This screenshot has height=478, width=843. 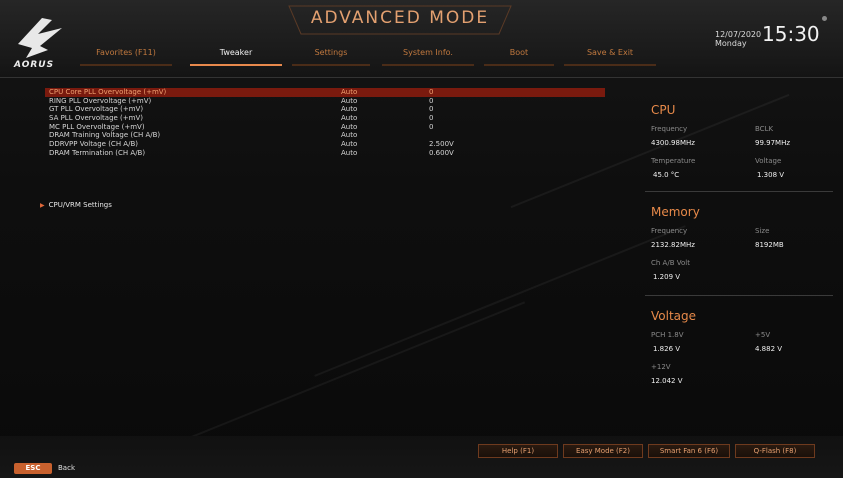 I want to click on easy-mode-button: Easy Mode (F2), so click(x=603, y=451).